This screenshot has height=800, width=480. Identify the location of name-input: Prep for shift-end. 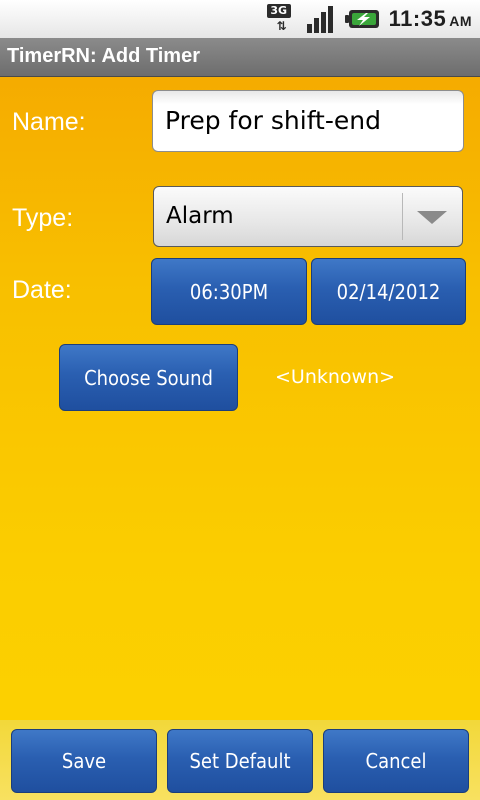
(308, 121).